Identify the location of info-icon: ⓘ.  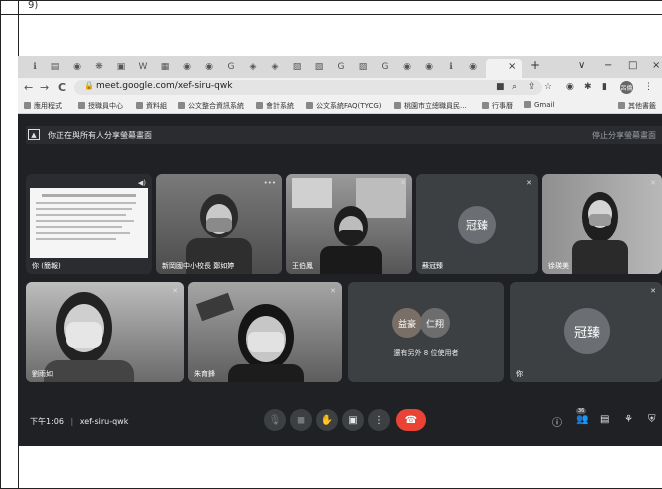
(557, 421).